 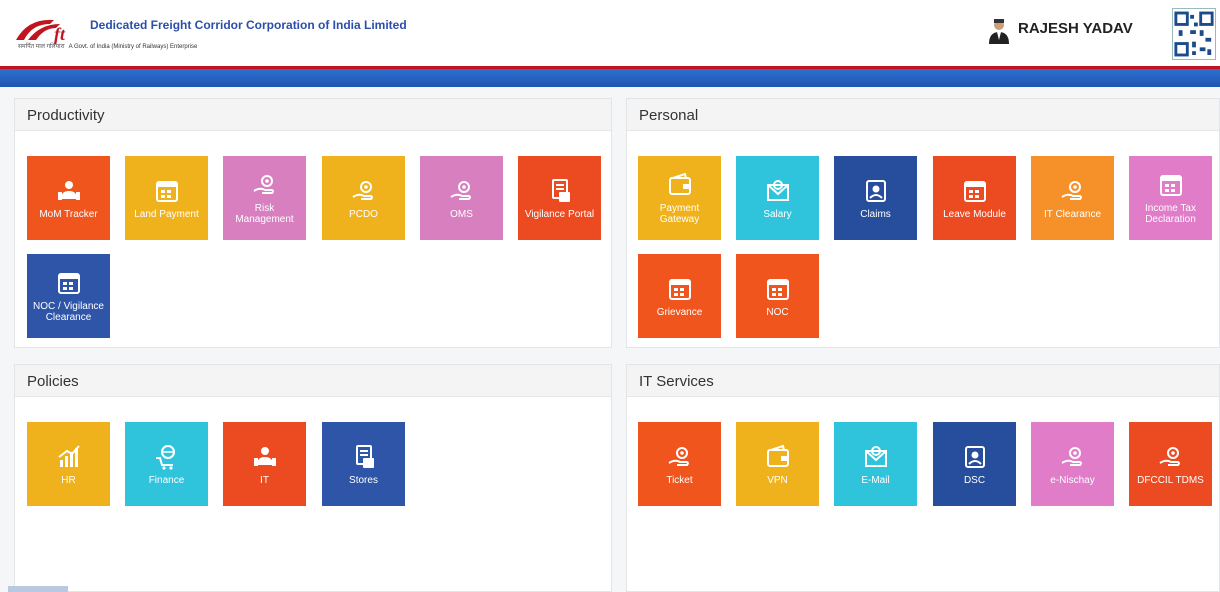 I want to click on user-name: RAJESH YADAV, so click(x=1075, y=28).